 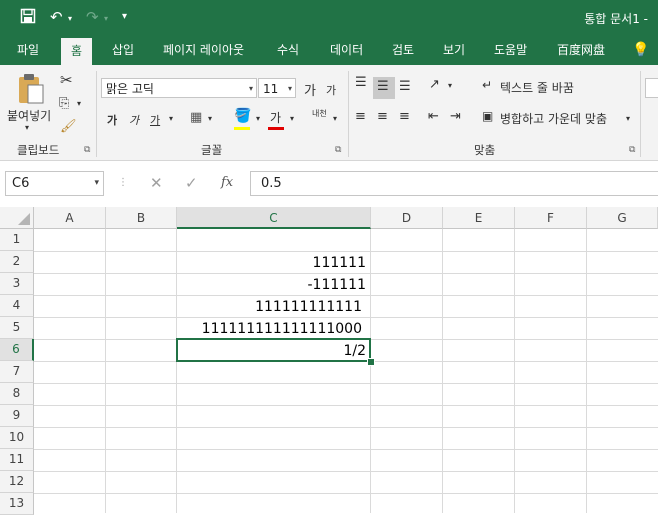 What do you see at coordinates (17, 438) in the screenshot?
I see `row-header-10: 10` at bounding box center [17, 438].